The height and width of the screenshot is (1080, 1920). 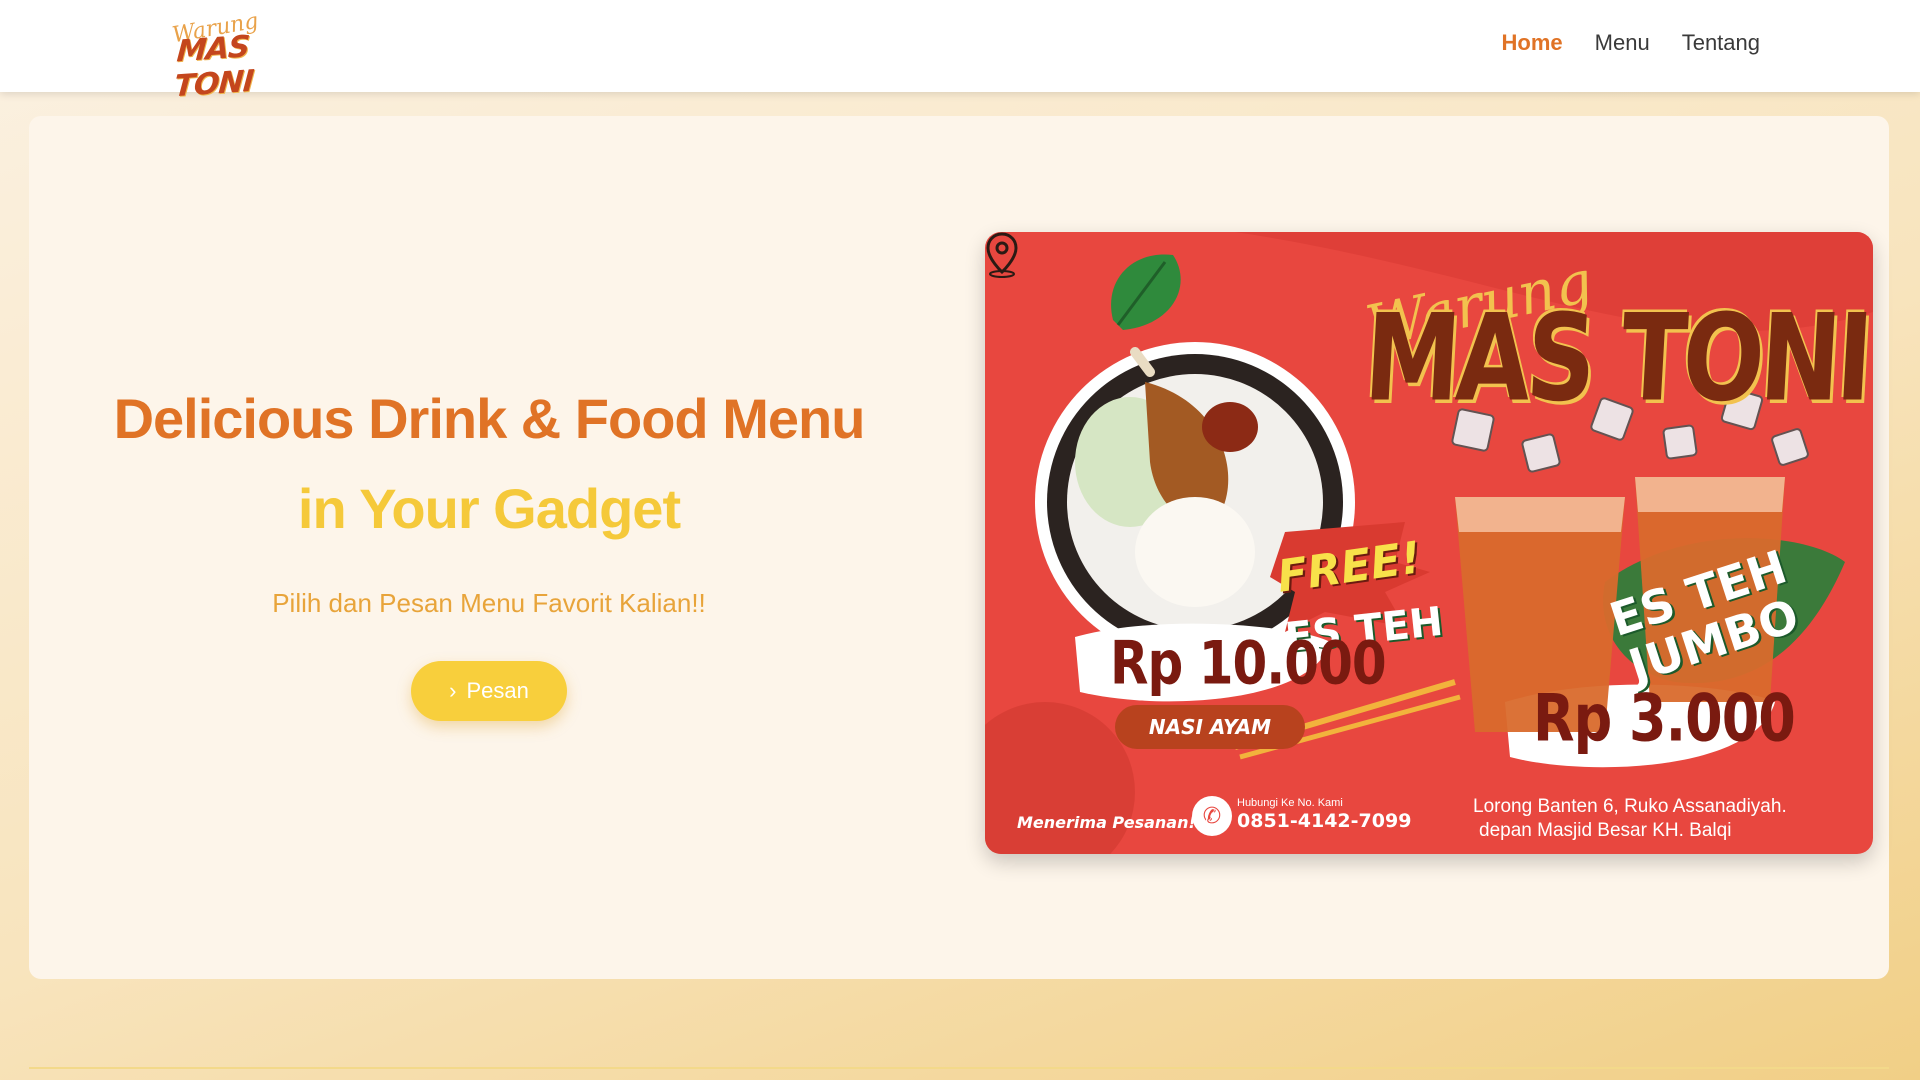 I want to click on nav-links: Home Menu Tentang, so click(x=1631, y=43).